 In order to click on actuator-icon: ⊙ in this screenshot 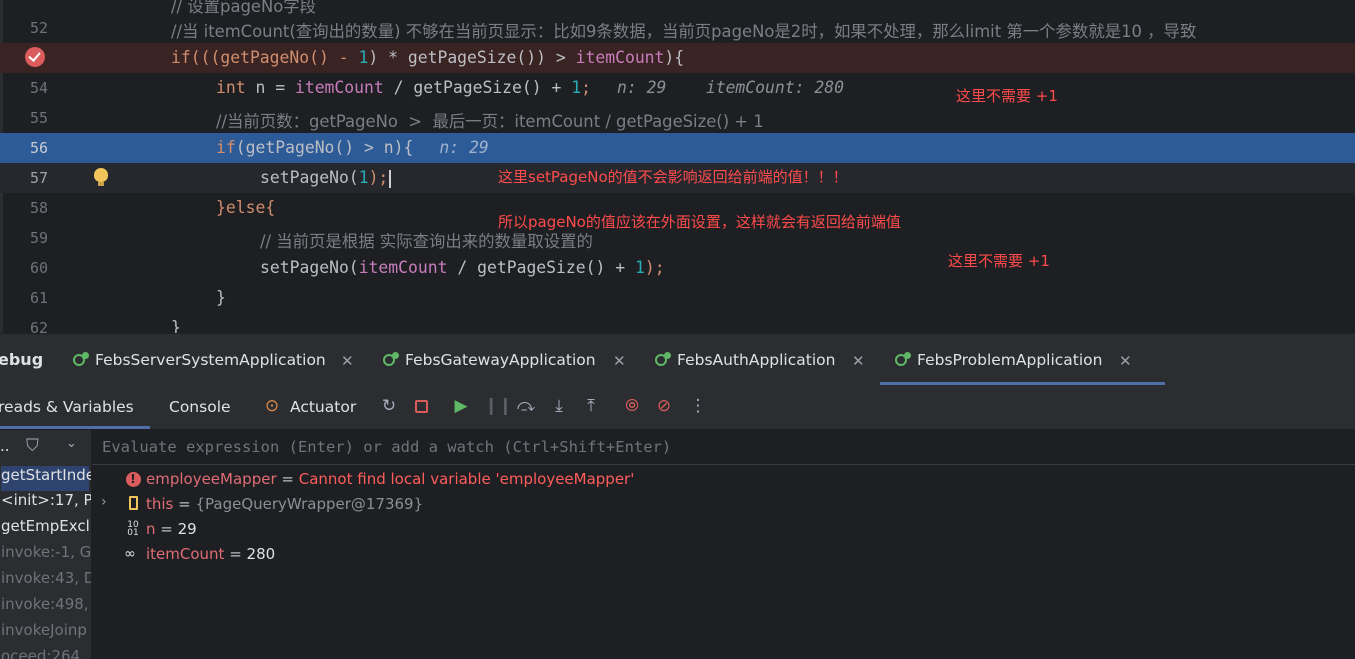, I will do `click(272, 406)`.